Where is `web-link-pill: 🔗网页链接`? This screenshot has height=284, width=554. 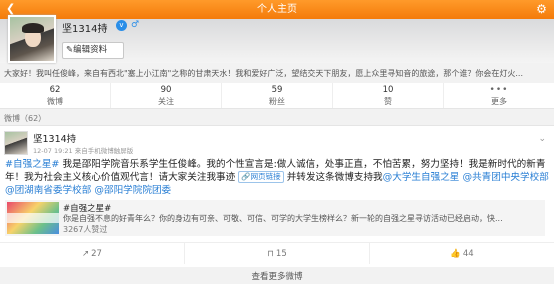
web-link-pill: 🔗网页链接 is located at coordinates (261, 177).